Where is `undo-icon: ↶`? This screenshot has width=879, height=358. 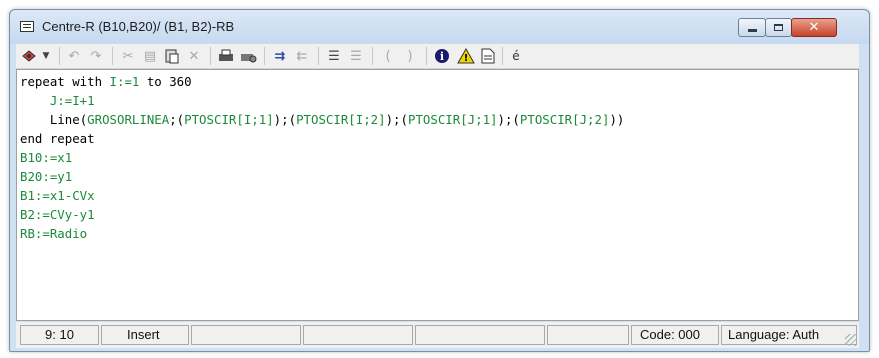 undo-icon: ↶ is located at coordinates (74, 56).